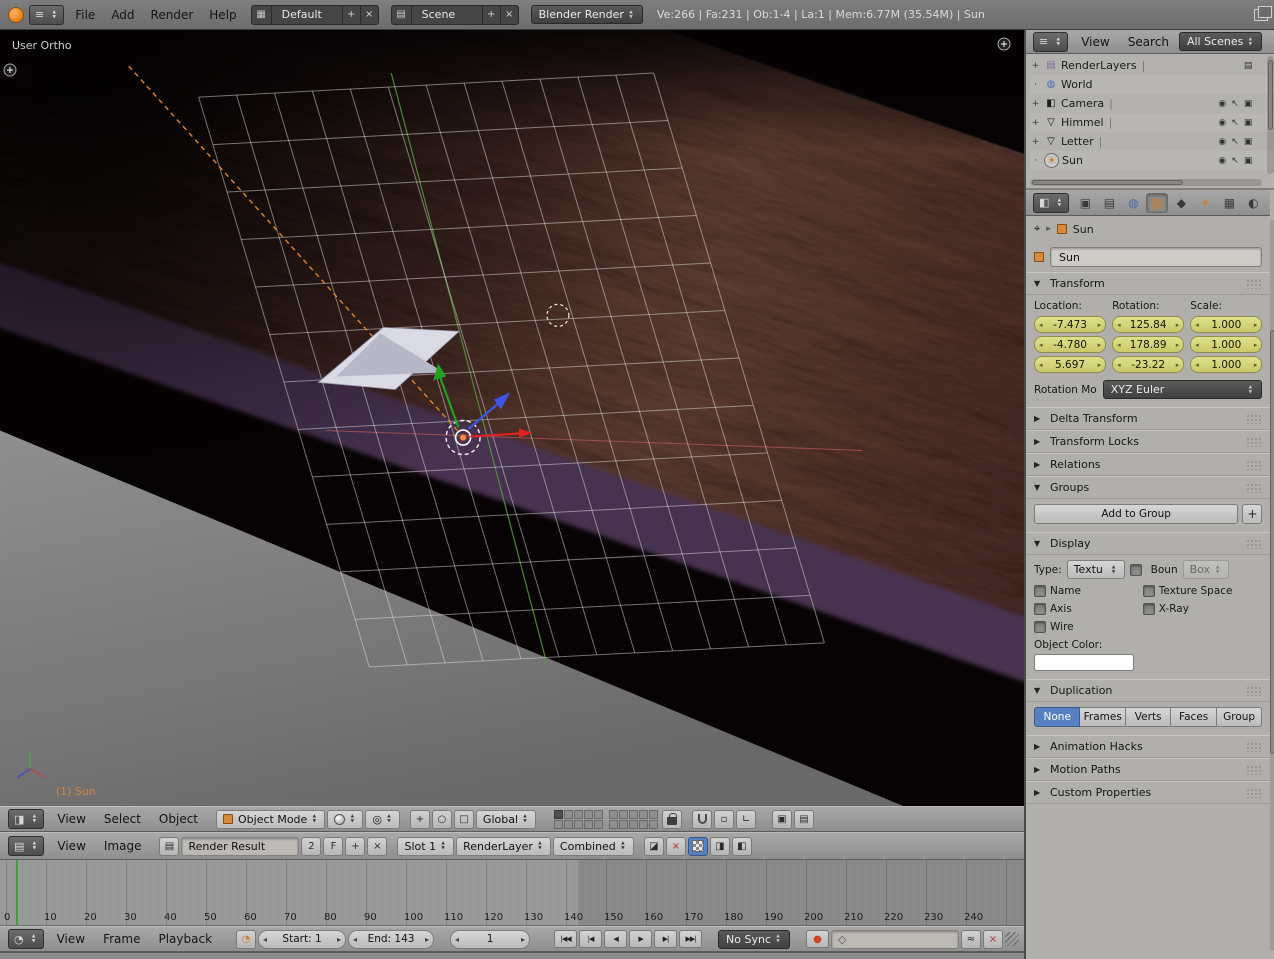 The width and height of the screenshot is (1274, 959). What do you see at coordinates (222, 15) in the screenshot?
I see `menu-help: Help` at bounding box center [222, 15].